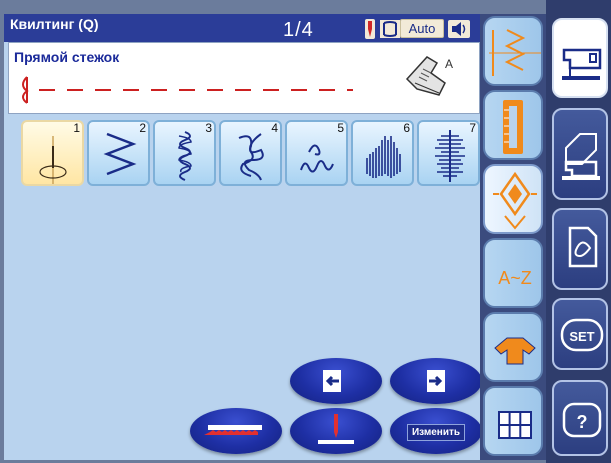 This screenshot has width=611, height=463. I want to click on alphabet-icon: A~Z, so click(515, 278).